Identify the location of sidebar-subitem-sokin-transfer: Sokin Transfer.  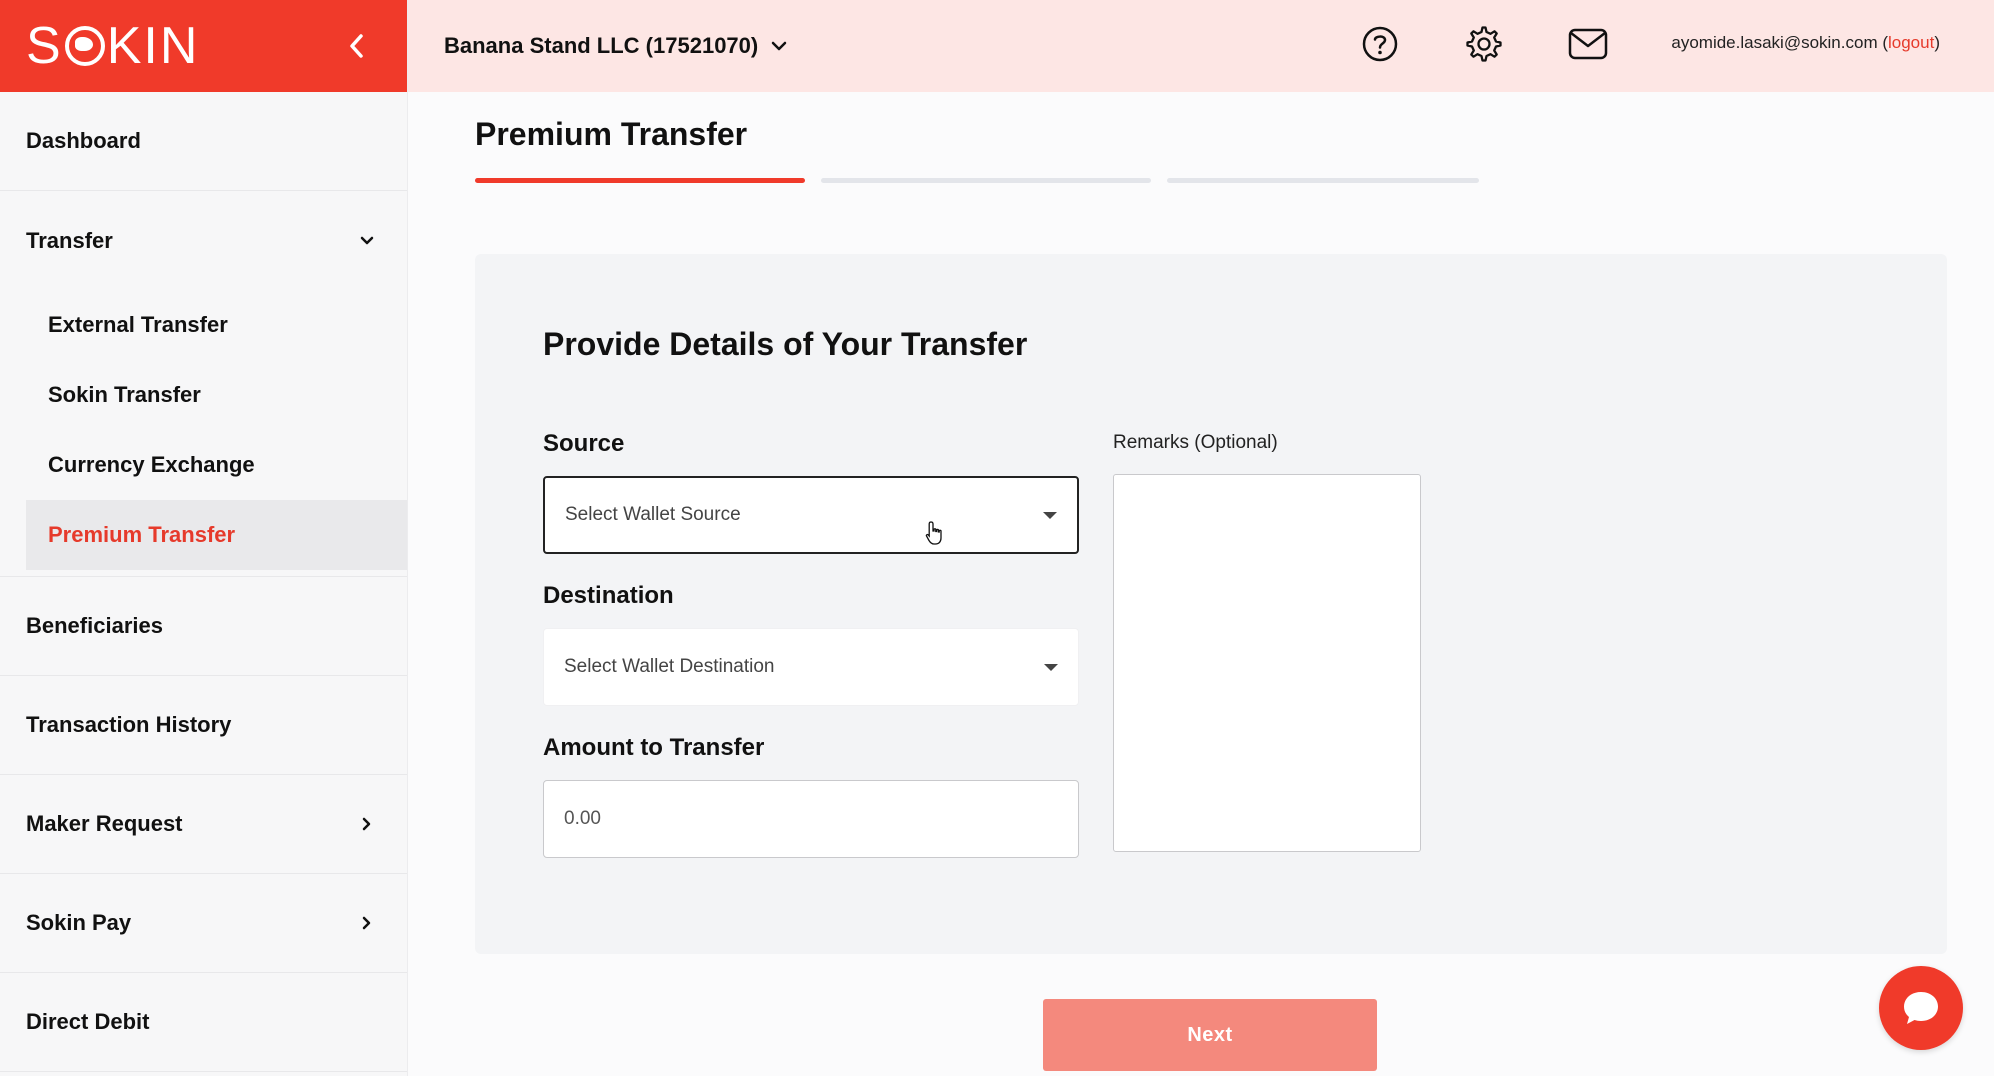
(203, 395).